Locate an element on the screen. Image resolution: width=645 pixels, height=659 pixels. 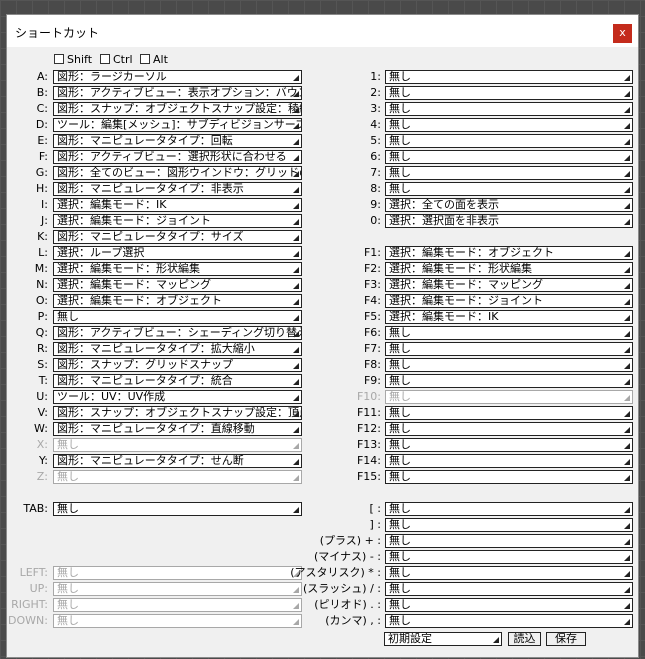
close-button: x is located at coordinates (622, 33).